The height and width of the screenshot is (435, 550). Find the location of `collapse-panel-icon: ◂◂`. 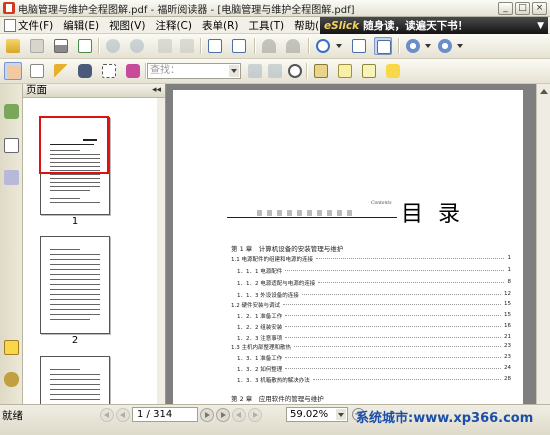

collapse-panel-icon: ◂◂ is located at coordinates (156, 90).